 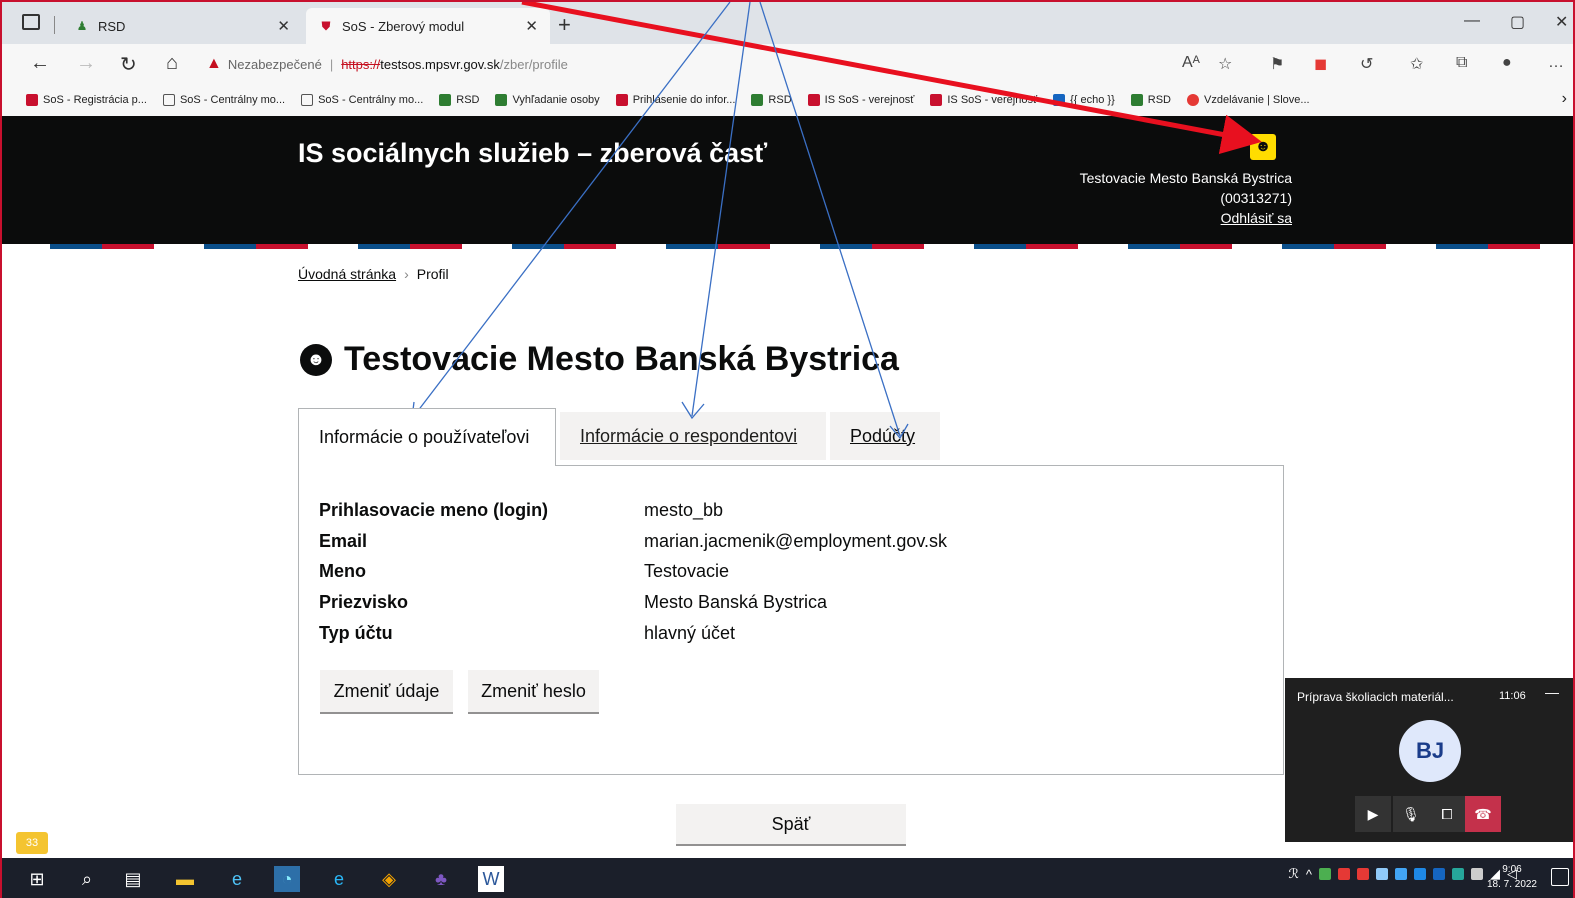 I want to click on user-icon: ☻, so click(x=1263, y=147).